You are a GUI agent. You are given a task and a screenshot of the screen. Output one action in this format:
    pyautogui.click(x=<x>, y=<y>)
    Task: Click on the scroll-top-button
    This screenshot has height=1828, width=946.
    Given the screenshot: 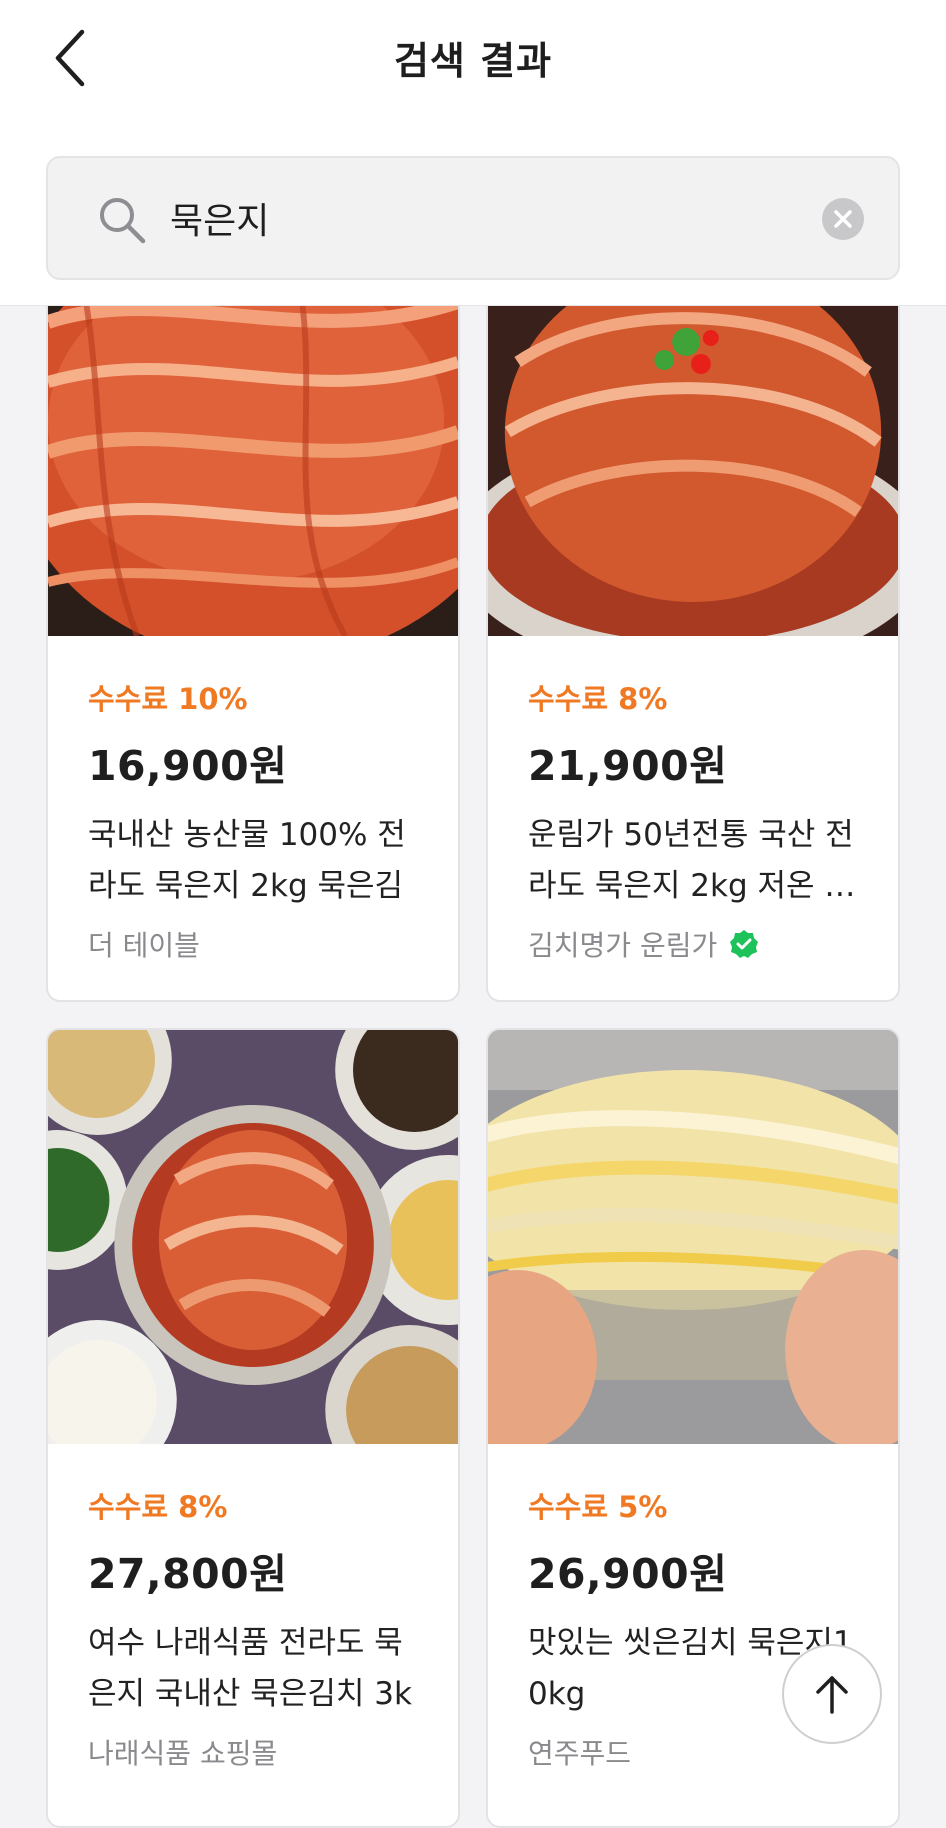 What is the action you would take?
    pyautogui.click(x=832, y=1694)
    